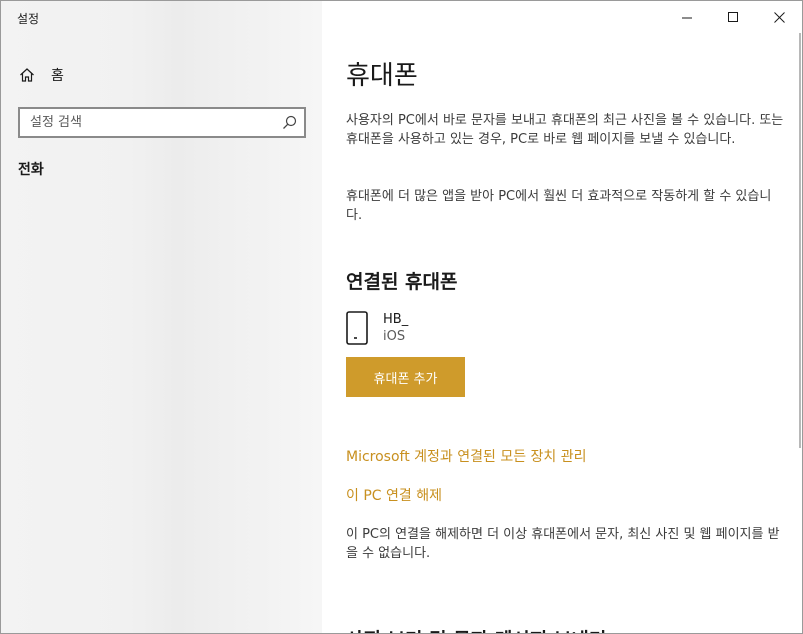  I want to click on device-name: HB_, so click(396, 319).